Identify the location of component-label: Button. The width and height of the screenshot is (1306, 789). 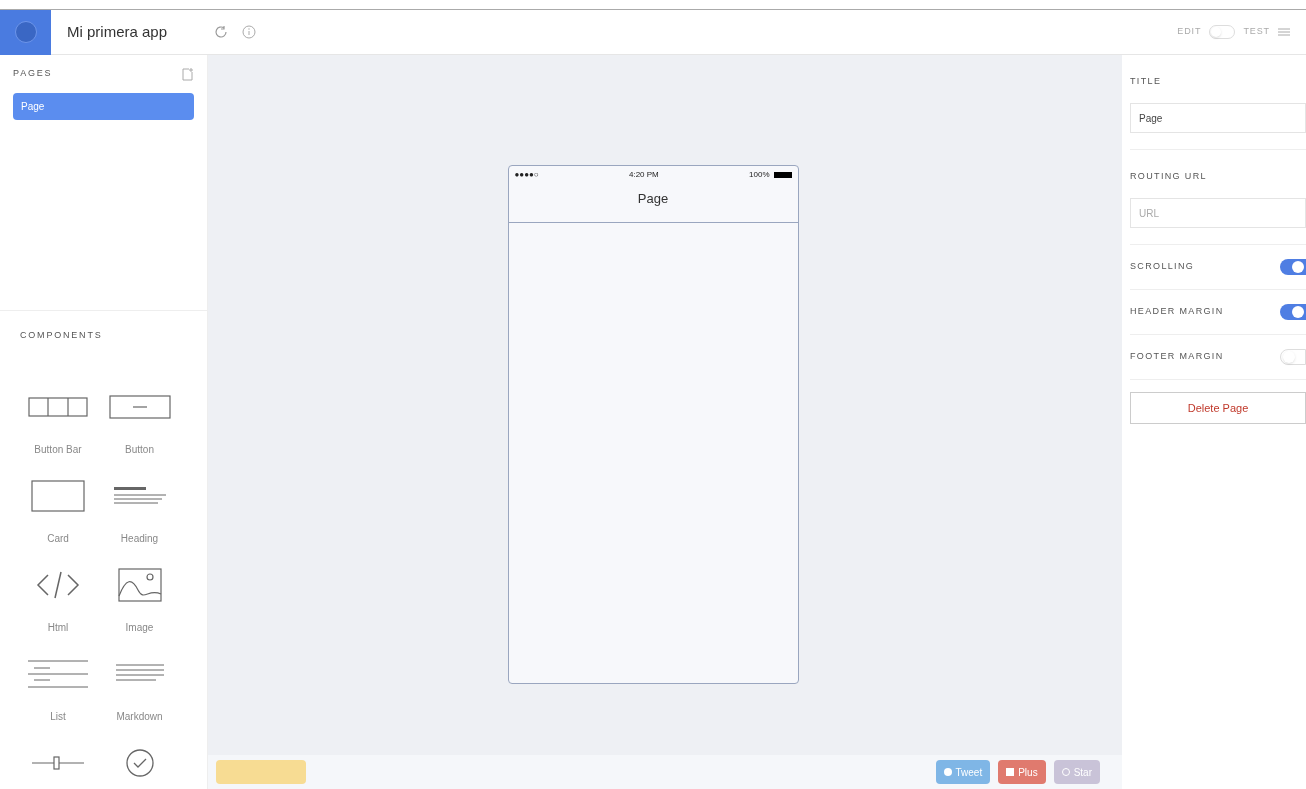
(139, 449).